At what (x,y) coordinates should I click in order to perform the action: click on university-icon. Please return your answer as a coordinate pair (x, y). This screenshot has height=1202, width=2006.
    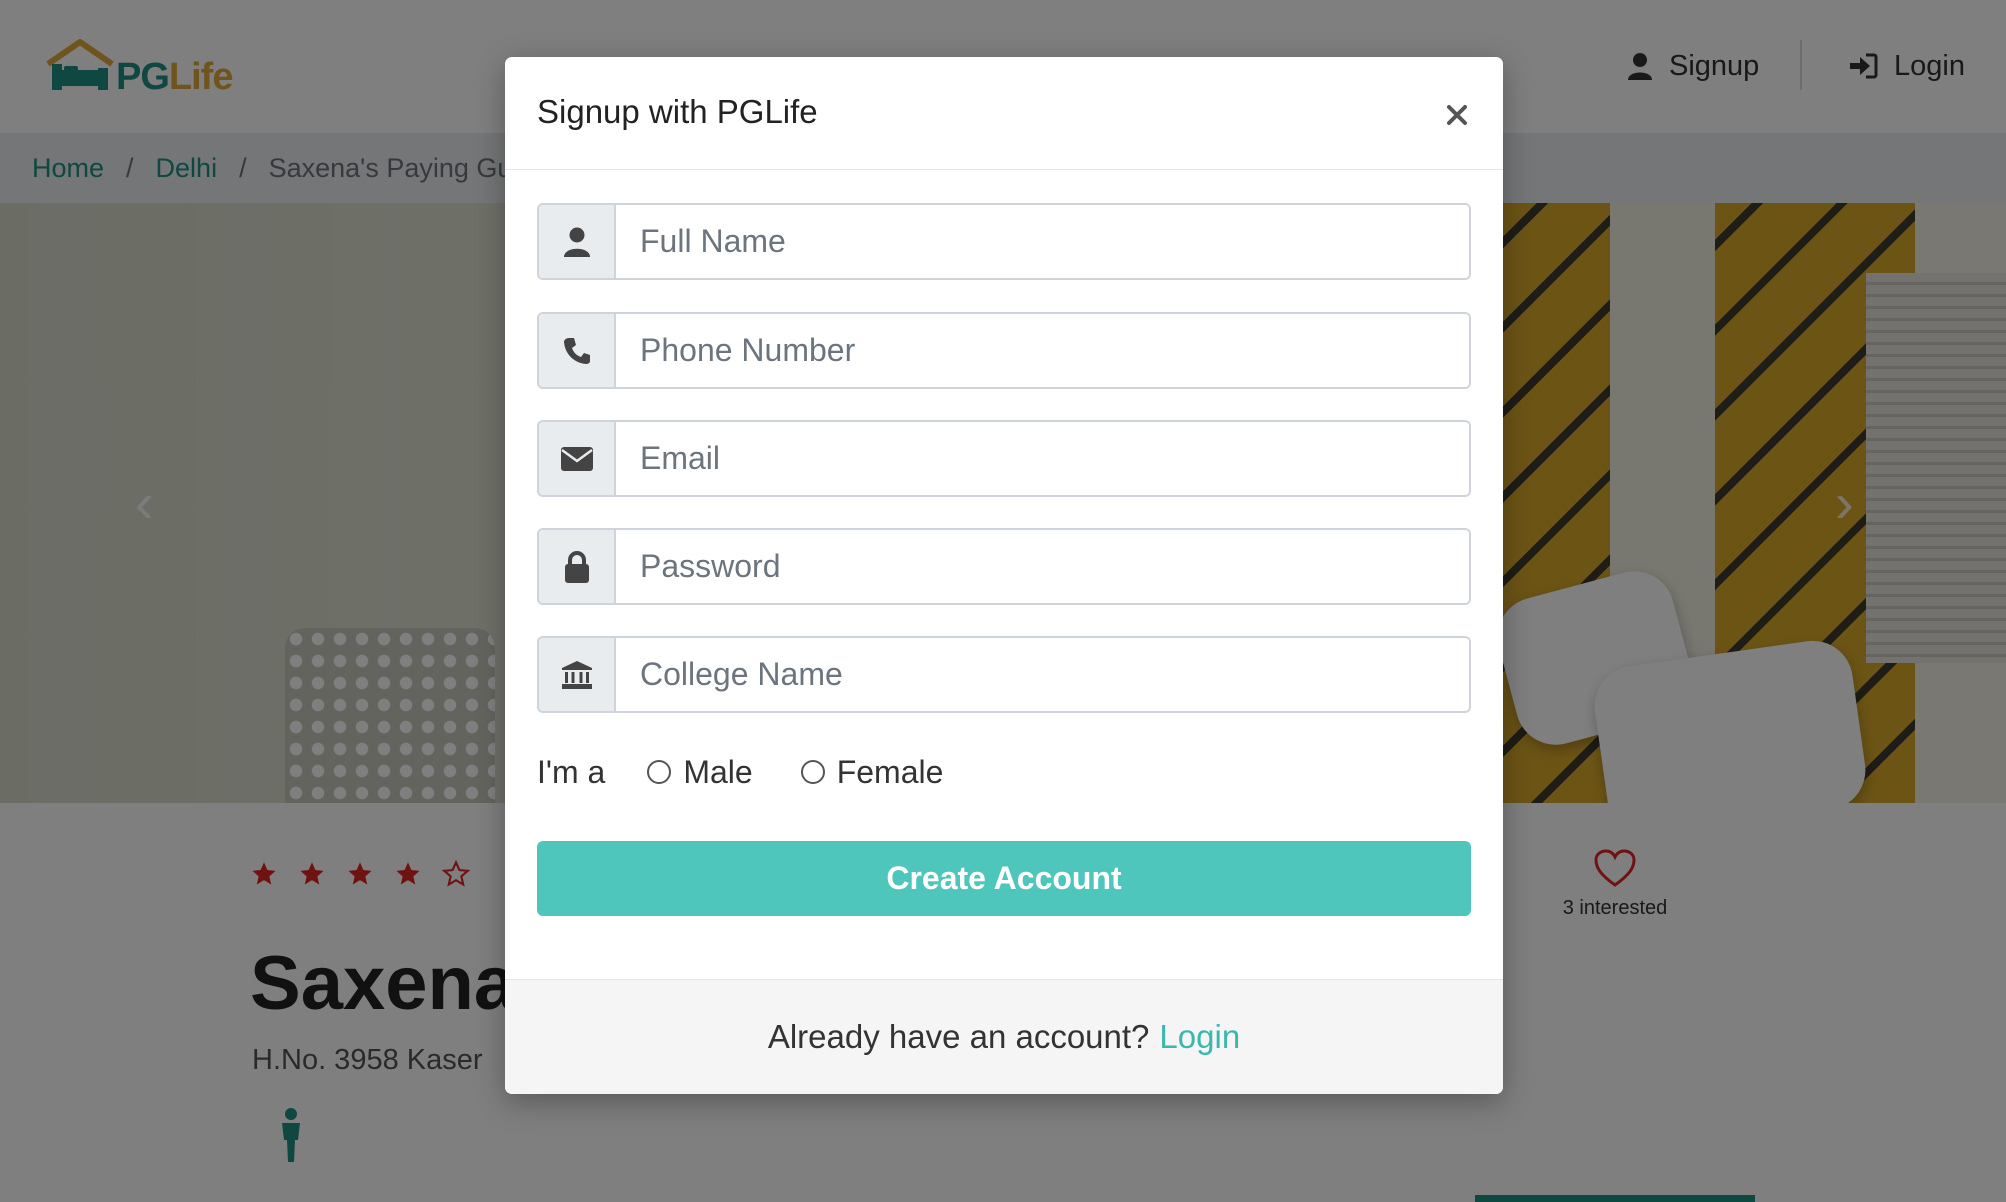
    Looking at the image, I should click on (576, 674).